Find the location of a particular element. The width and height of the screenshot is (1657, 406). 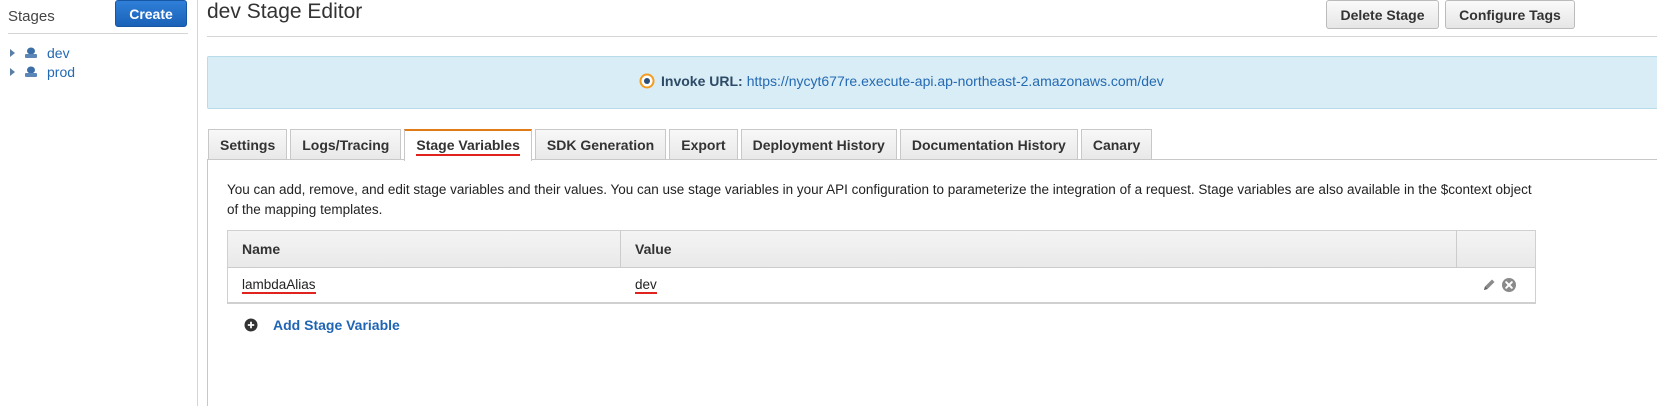

tab-settings: Settings is located at coordinates (248, 144).